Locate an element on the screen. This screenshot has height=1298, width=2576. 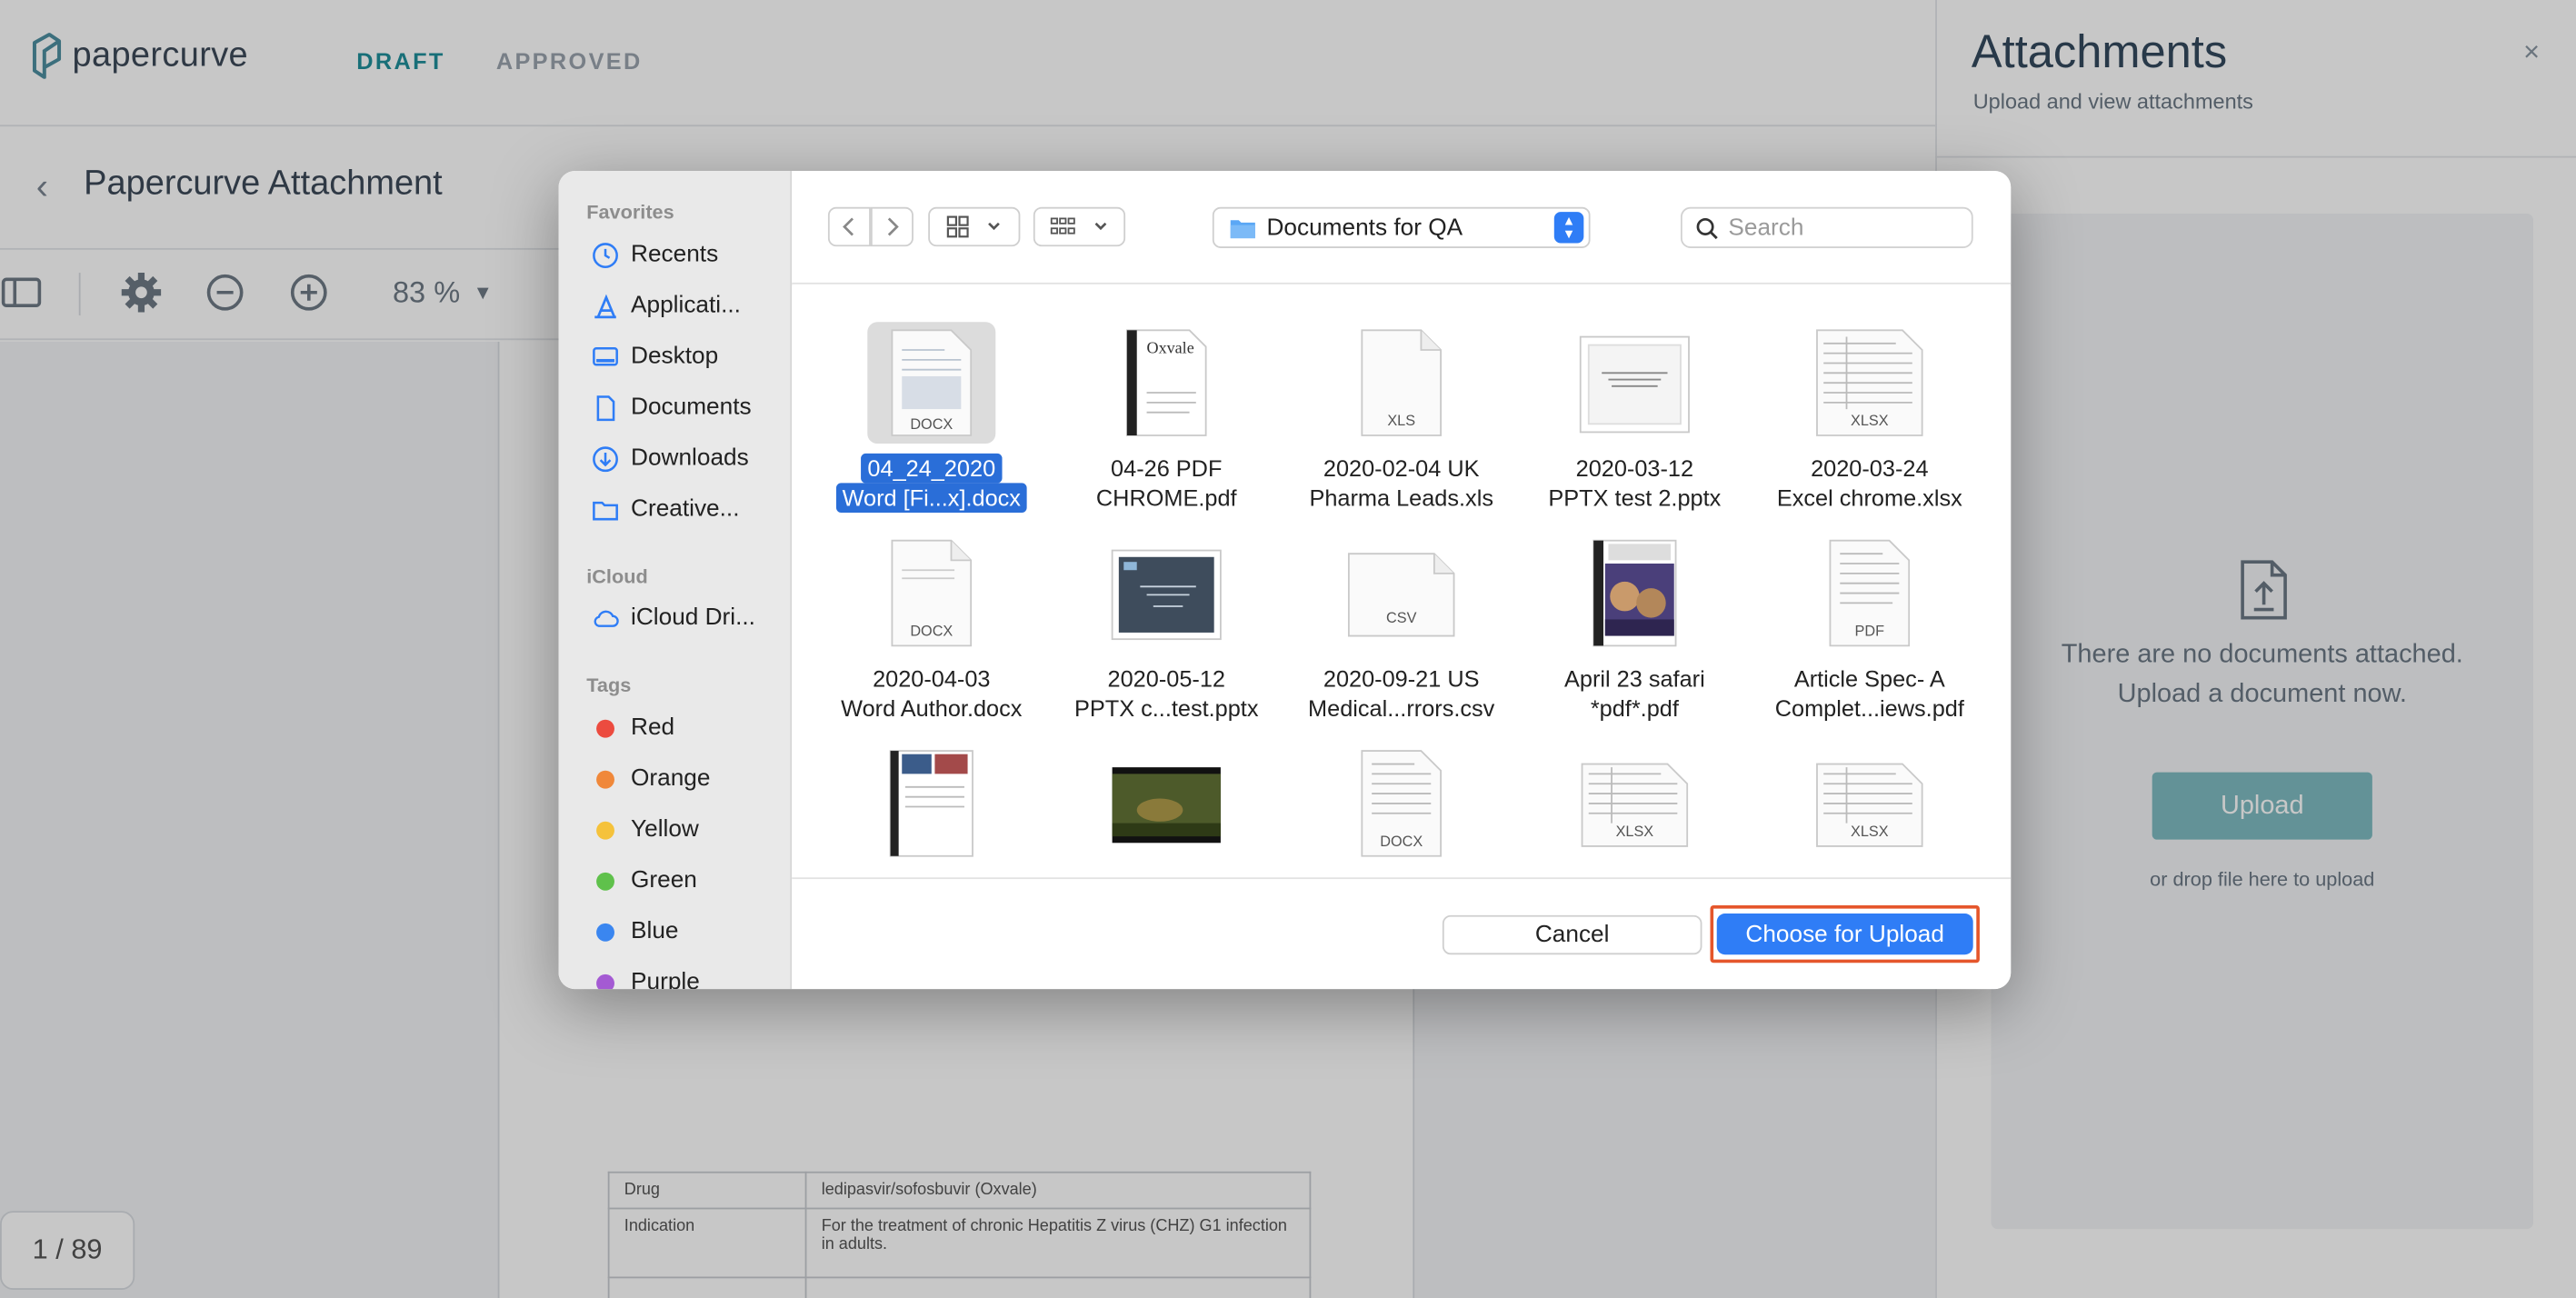
file-item: 2020-03-12 PPTX test 2.pptx is located at coordinates (1634, 417).